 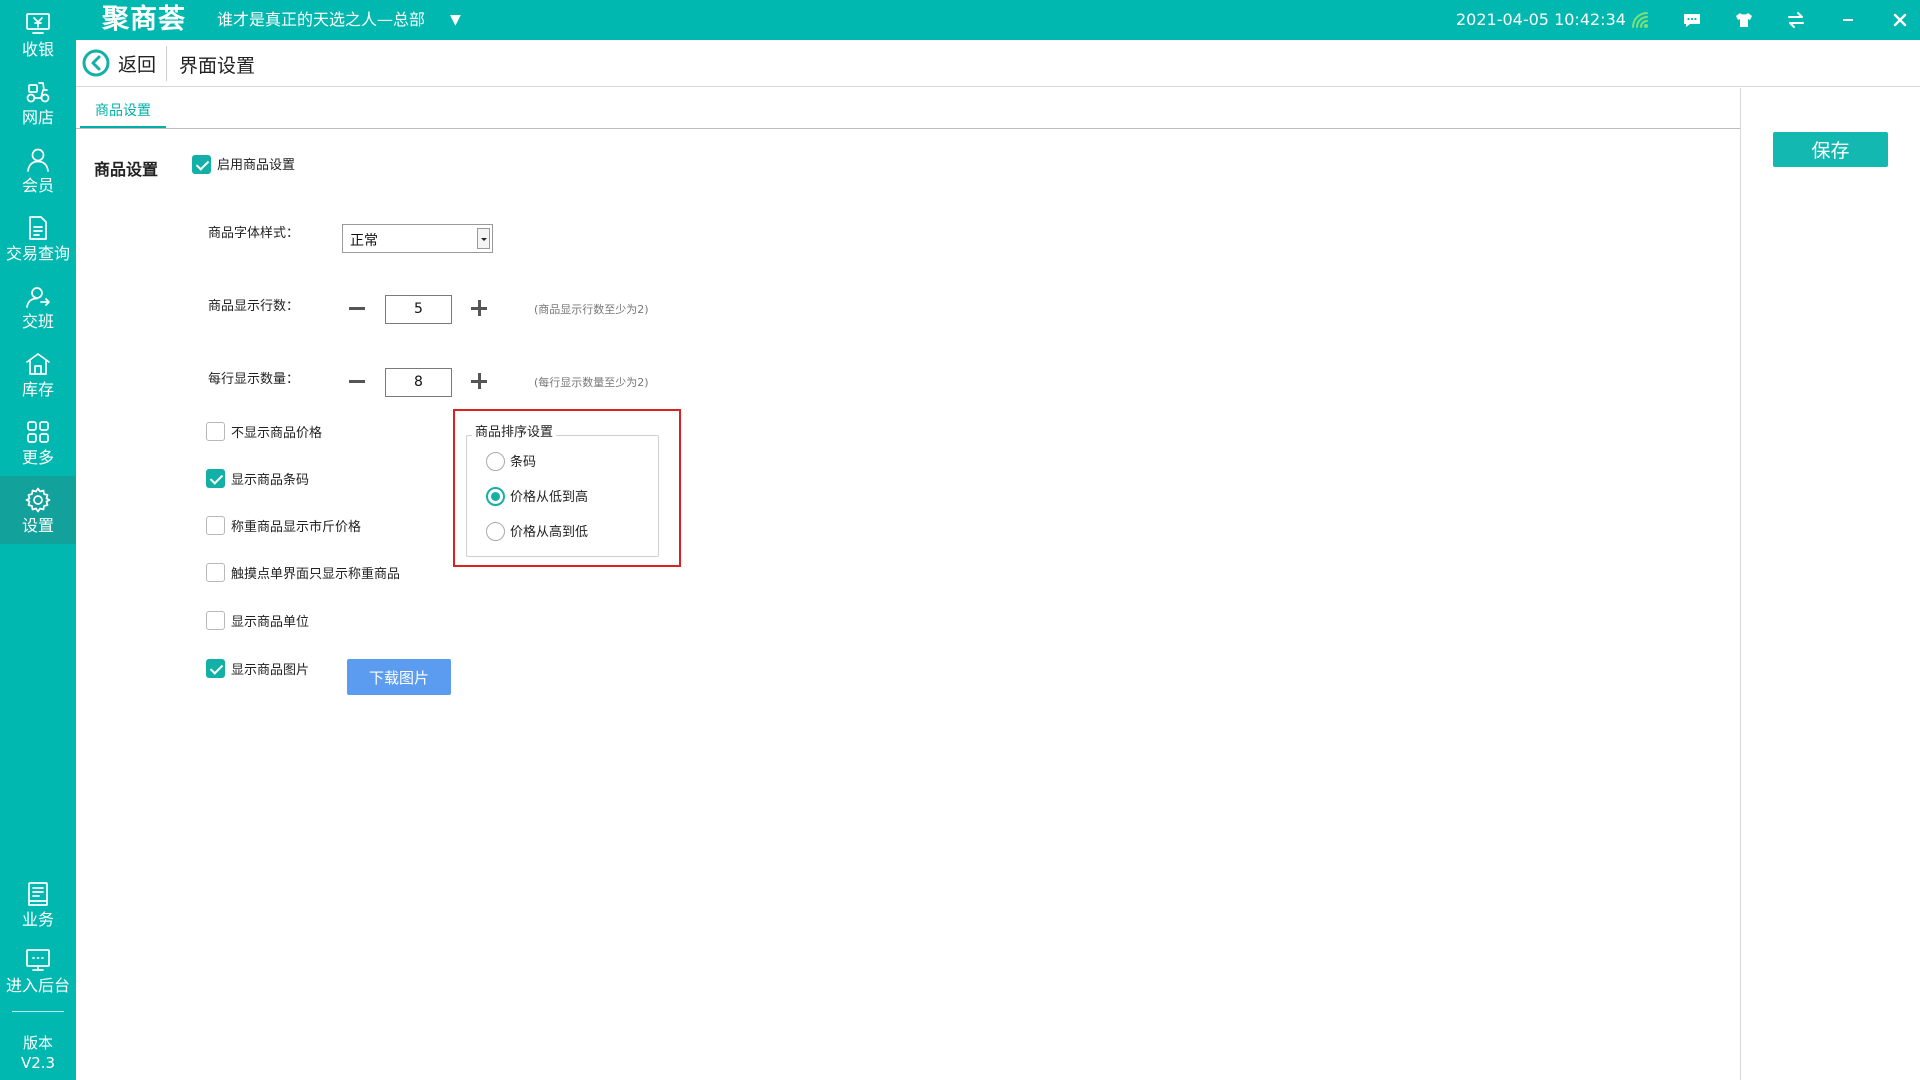 What do you see at coordinates (201, 164) in the screenshot?
I see `enable-product-settings-checkbox` at bounding box center [201, 164].